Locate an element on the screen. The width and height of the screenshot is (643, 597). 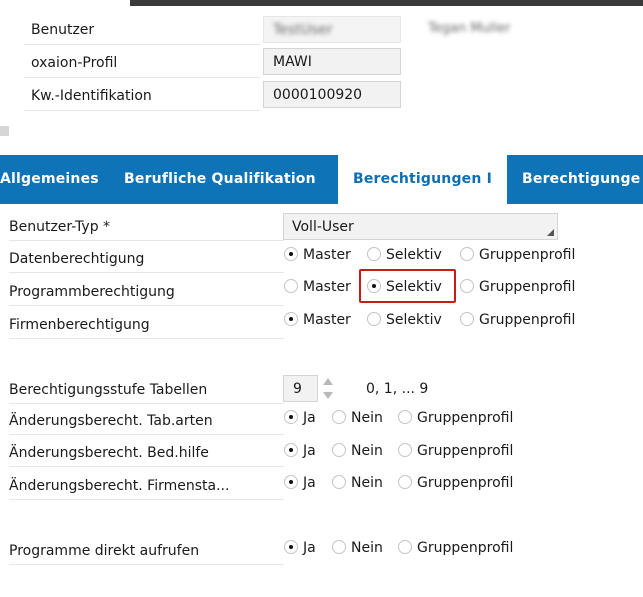
company-permission-selective: Selektiv is located at coordinates (404, 320).